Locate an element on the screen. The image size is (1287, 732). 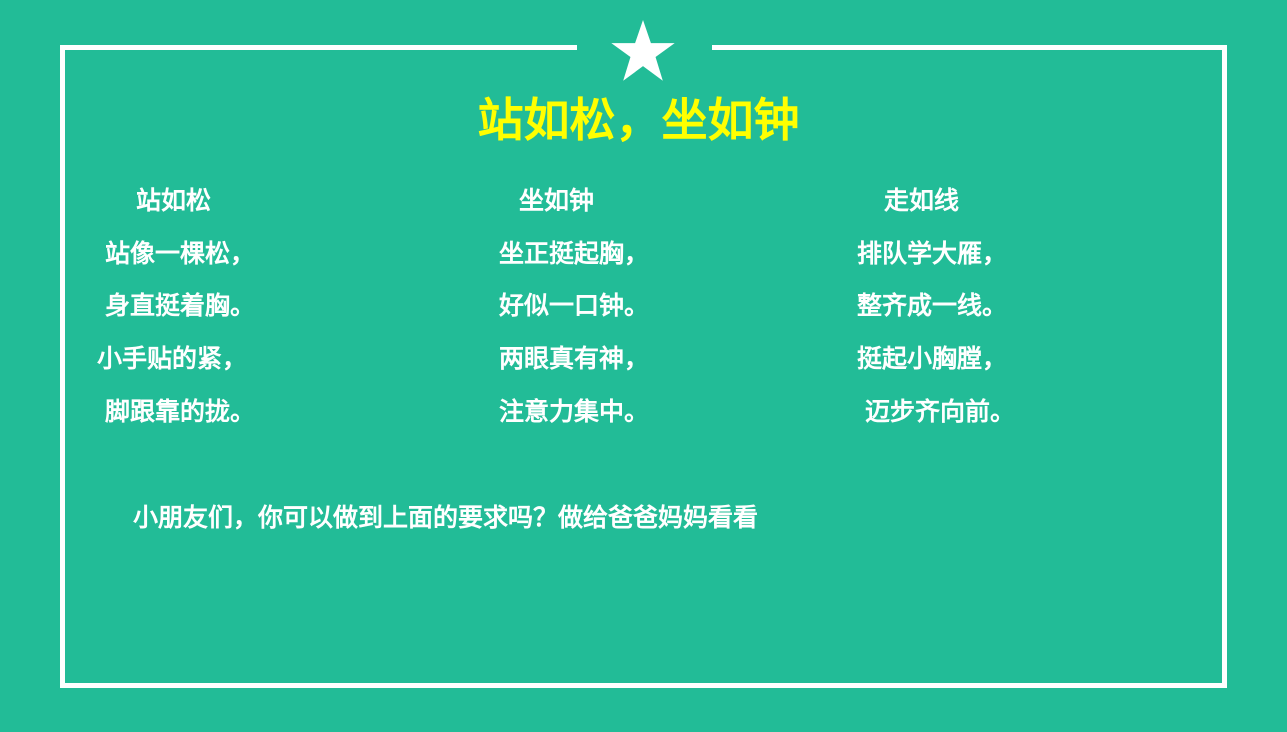
footer-question: 小朋友们，你可以做到上面的要求吗？做给爸爸妈妈看看 is located at coordinates (446, 518).